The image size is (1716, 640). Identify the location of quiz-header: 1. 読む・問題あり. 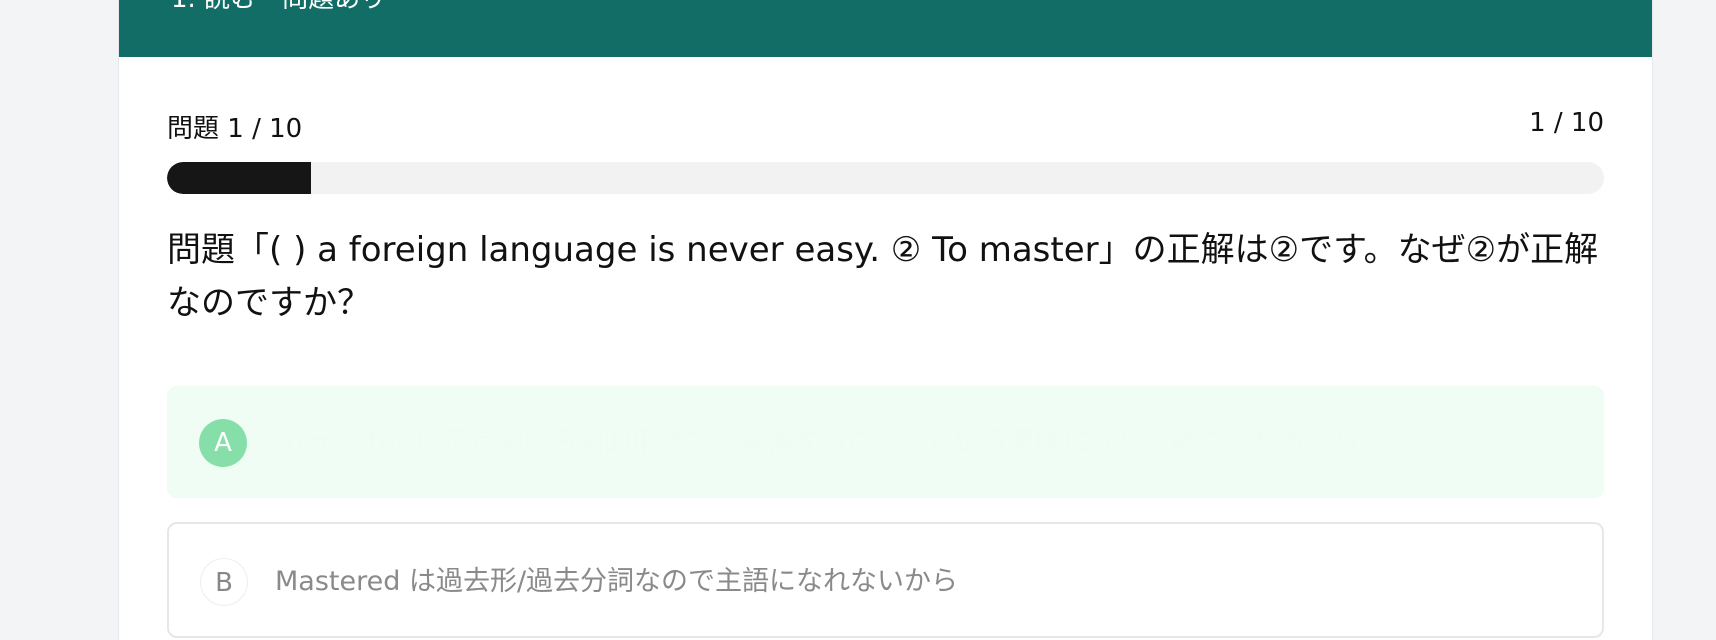
(885, 28).